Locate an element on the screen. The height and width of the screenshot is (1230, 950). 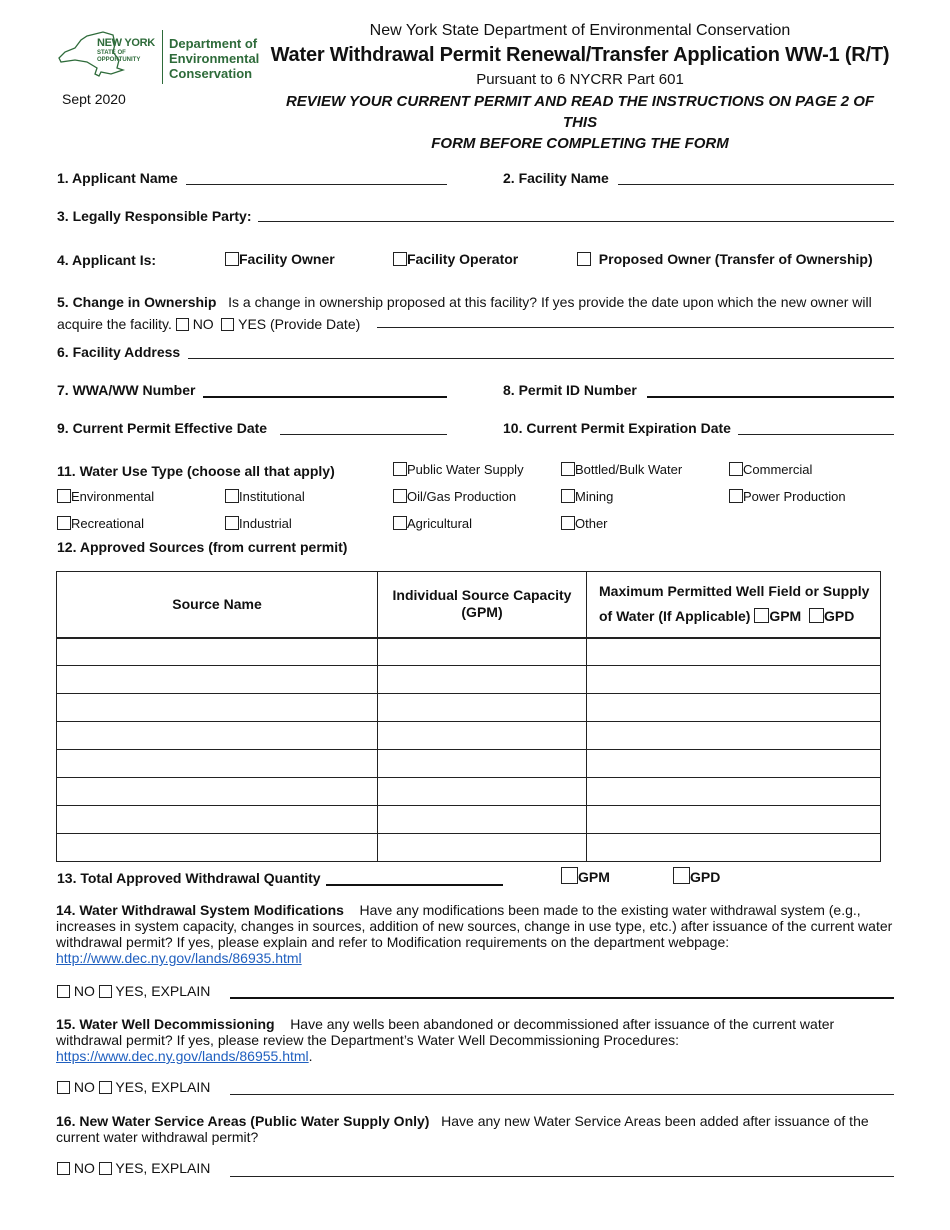
checkbox-power-production is located at coordinates (736, 496).